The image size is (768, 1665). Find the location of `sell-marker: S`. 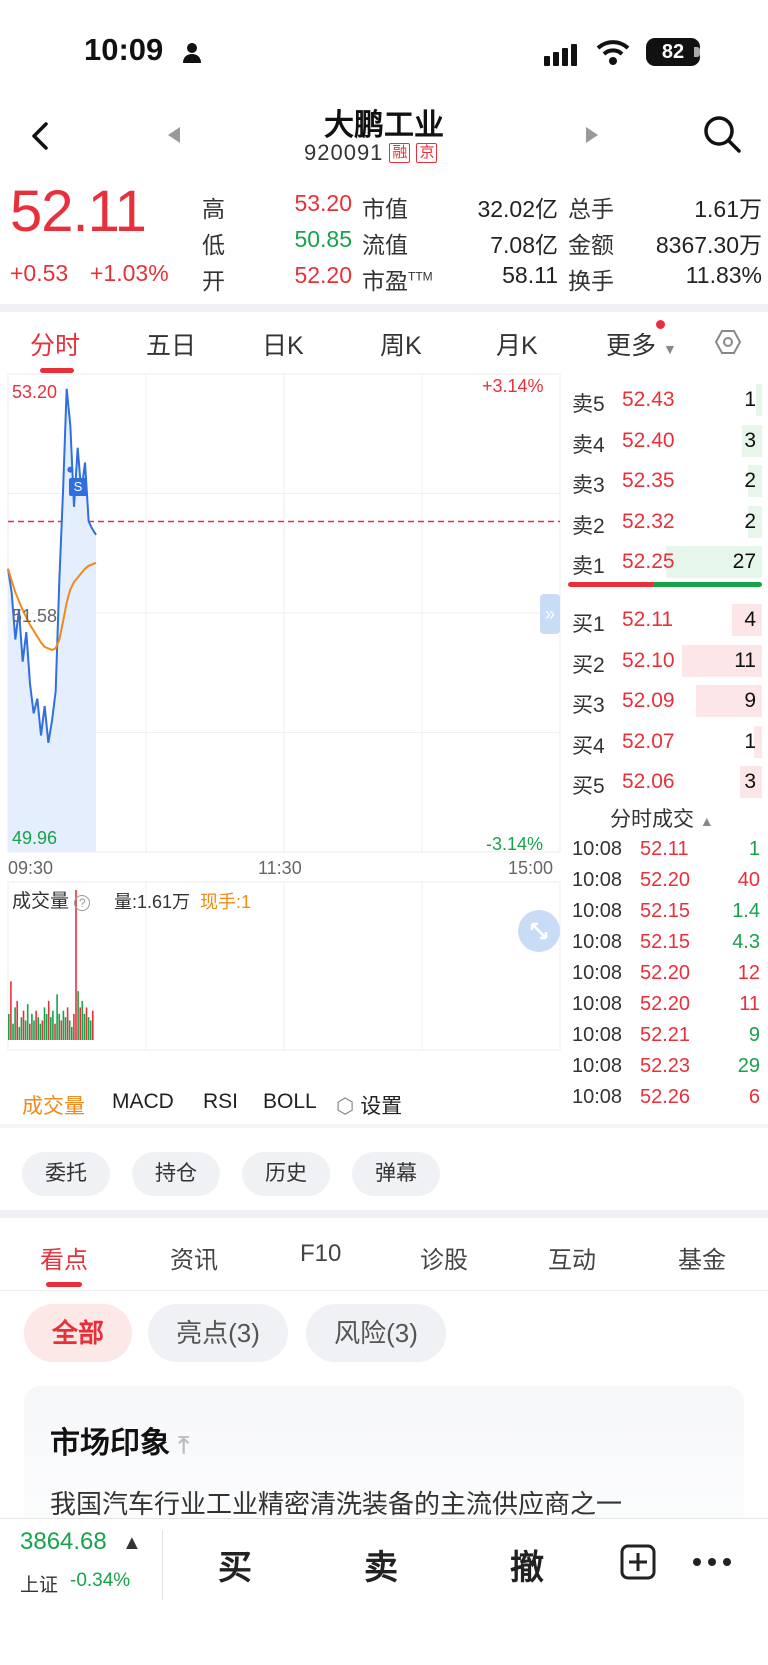

sell-marker: S is located at coordinates (78, 487).